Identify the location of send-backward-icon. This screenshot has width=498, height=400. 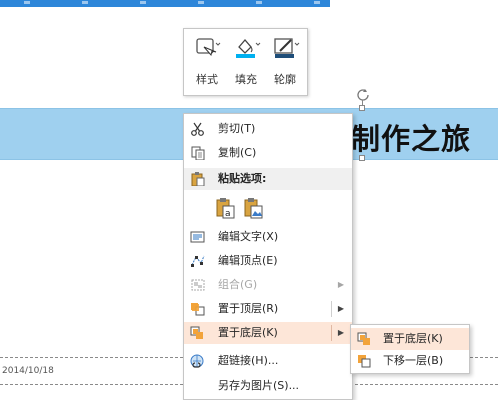
(364, 361).